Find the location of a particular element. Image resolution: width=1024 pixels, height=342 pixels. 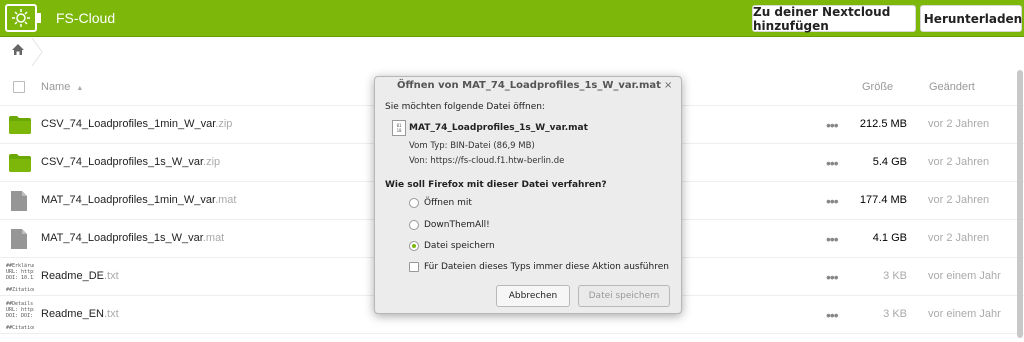

download-button-label: Herunterladen is located at coordinates (973, 18).